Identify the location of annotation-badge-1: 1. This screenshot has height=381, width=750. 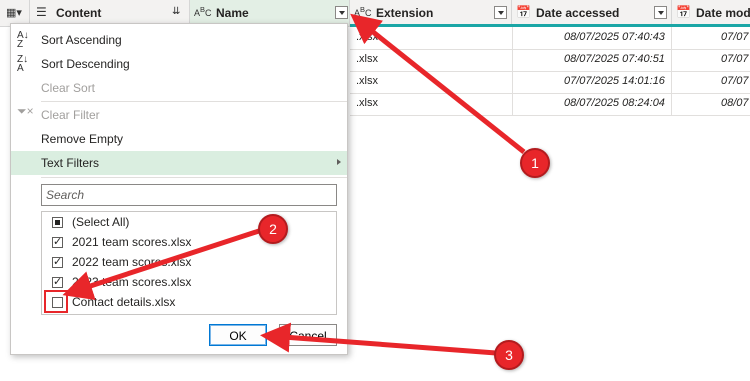
(535, 163).